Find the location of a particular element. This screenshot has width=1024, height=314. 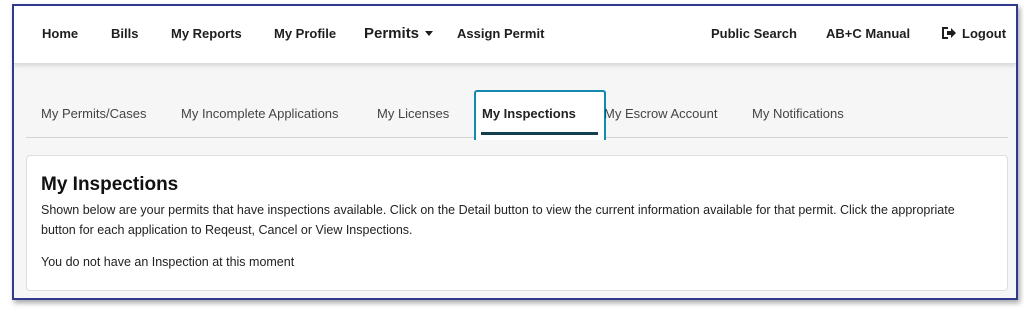

nav-permits-label: Permits is located at coordinates (392, 33).